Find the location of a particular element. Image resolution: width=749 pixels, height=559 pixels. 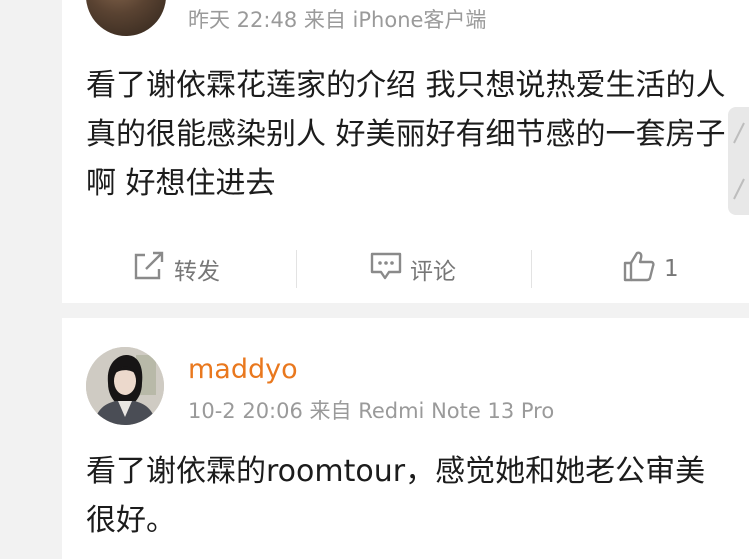

like-count: 1 is located at coordinates (671, 269).